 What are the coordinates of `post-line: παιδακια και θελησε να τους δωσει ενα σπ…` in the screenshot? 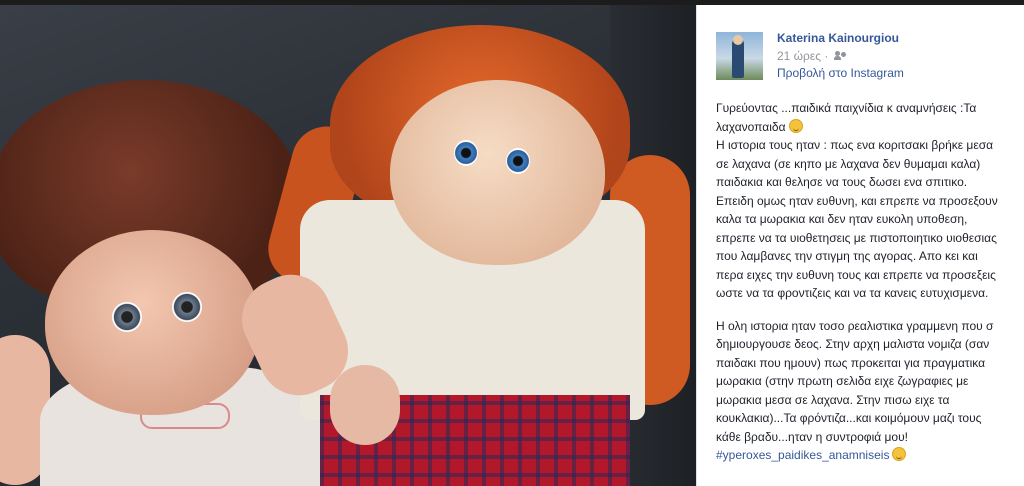 It's located at (842, 182).